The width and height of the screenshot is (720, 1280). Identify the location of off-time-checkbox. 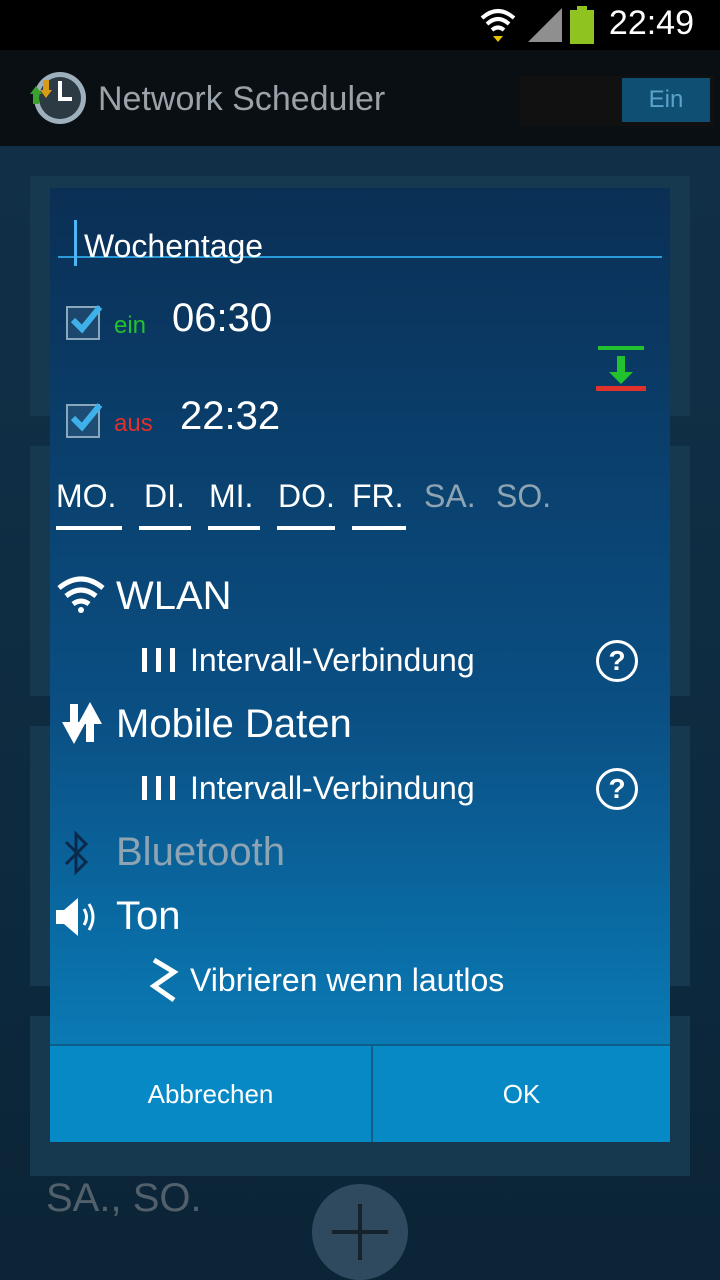
(84, 420).